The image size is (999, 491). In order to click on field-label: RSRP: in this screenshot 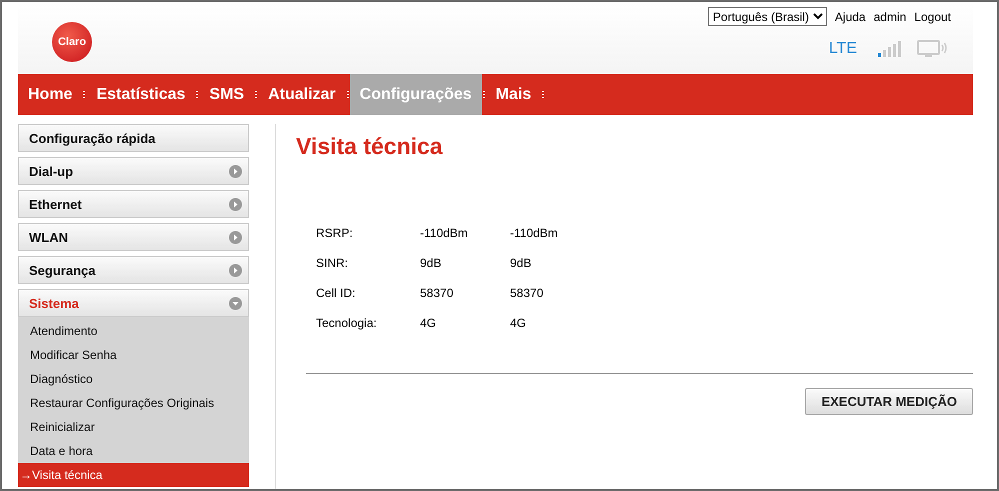, I will do `click(334, 233)`.